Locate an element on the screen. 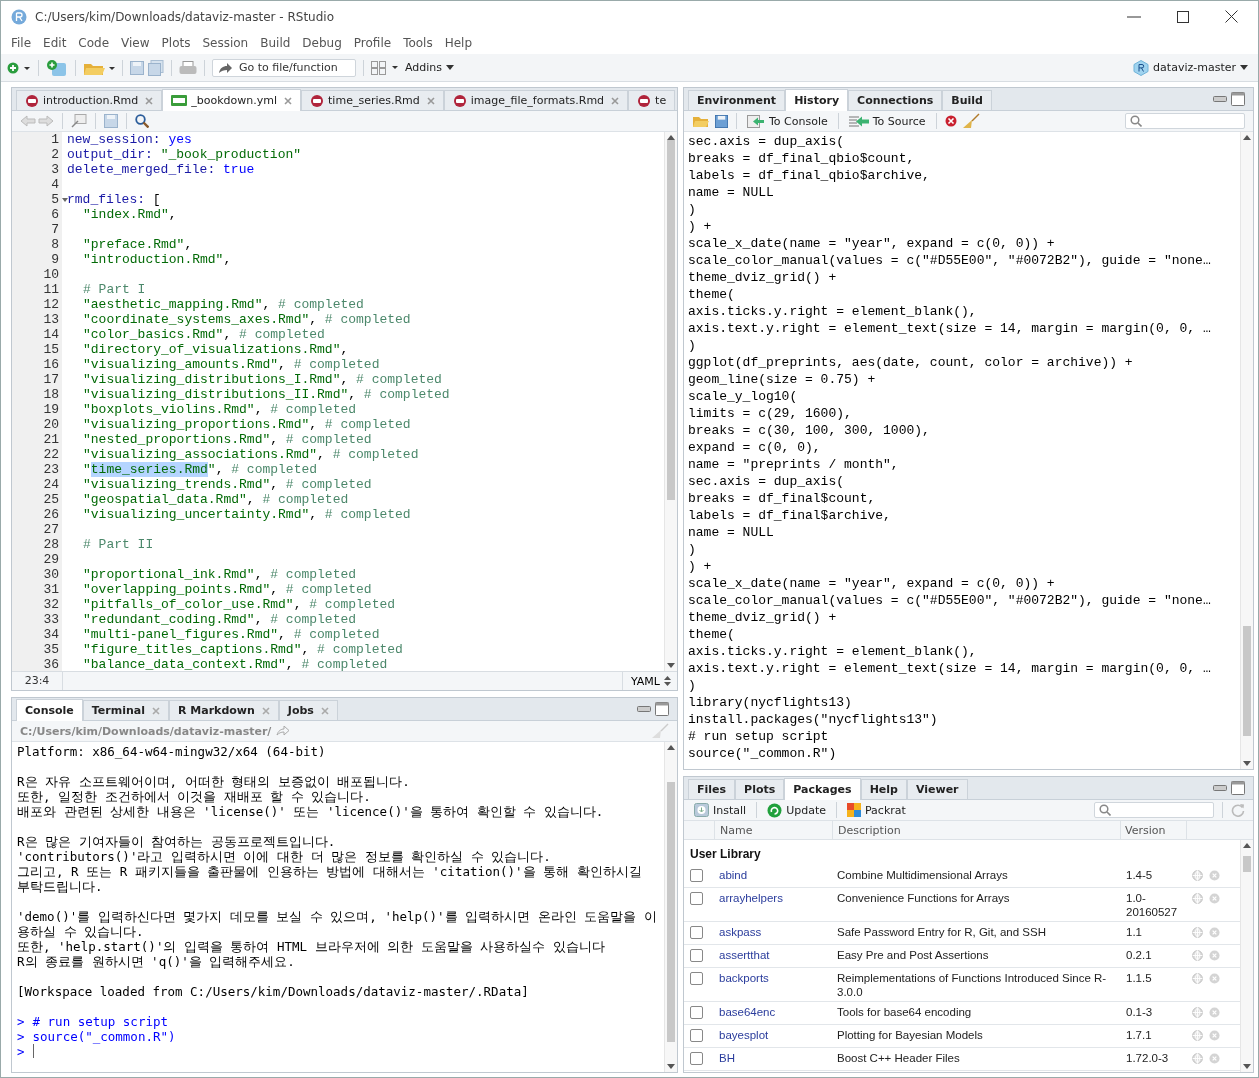  pane-tab: Connections is located at coordinates (895, 100).